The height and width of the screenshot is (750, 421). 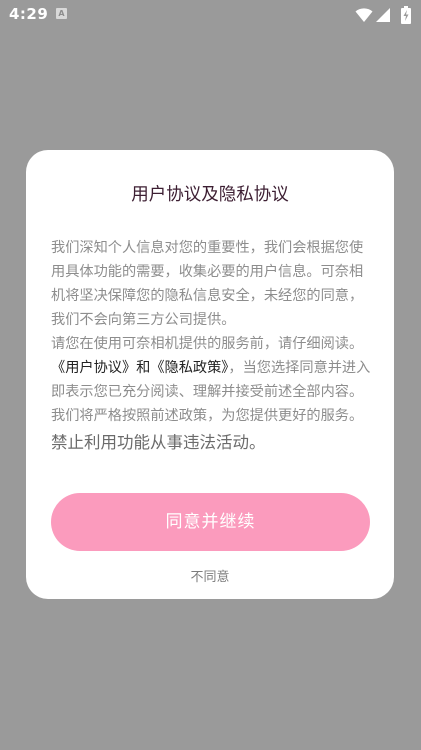 I want to click on and-text: 和, so click(x=143, y=368).